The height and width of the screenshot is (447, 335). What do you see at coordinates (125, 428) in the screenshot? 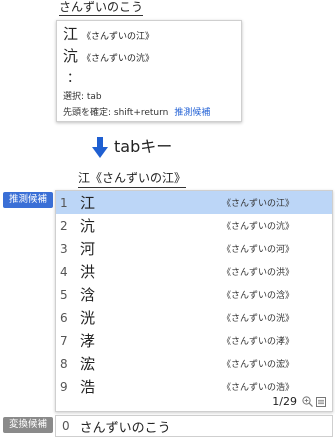
I see `conversion-text: さんずいのこう` at bounding box center [125, 428].